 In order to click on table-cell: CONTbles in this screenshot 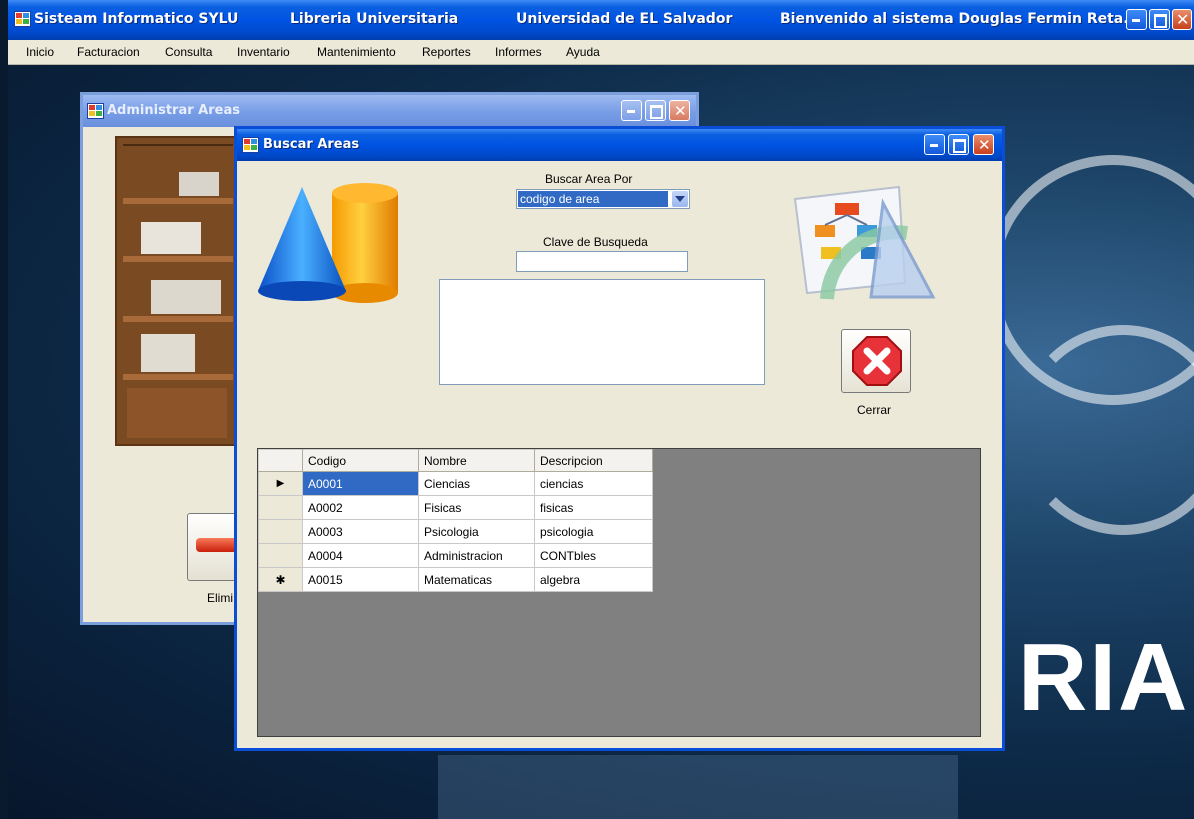, I will do `click(593, 555)`.